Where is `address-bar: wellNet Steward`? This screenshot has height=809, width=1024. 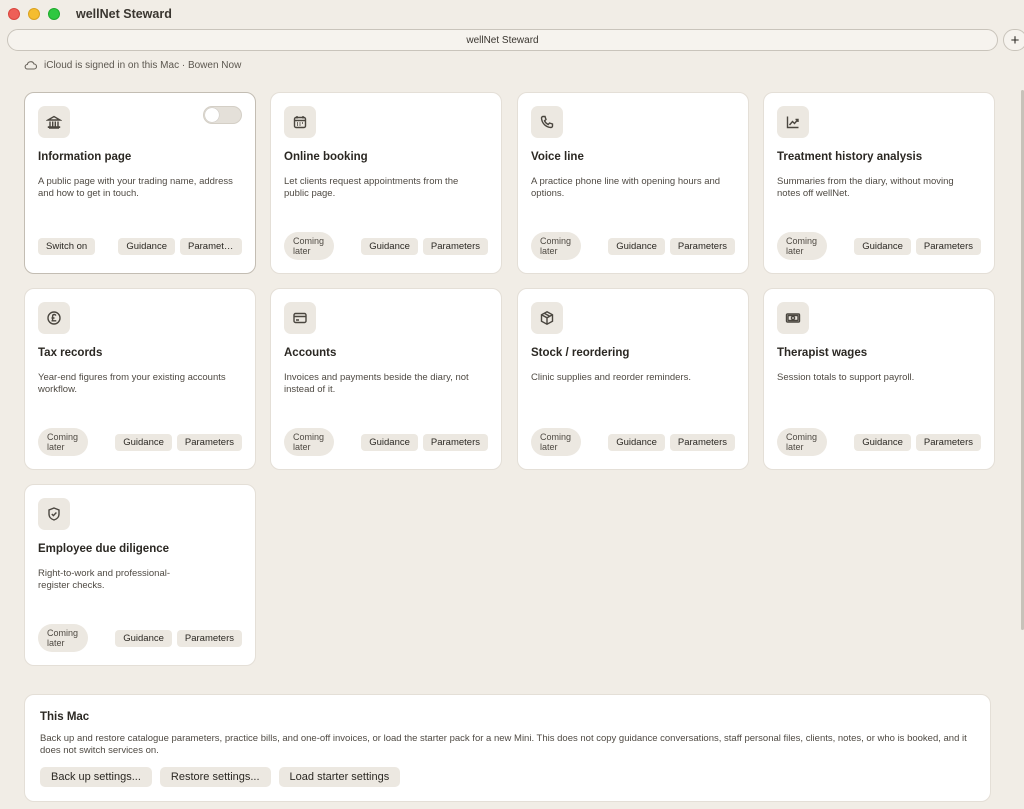 address-bar: wellNet Steward is located at coordinates (502, 40).